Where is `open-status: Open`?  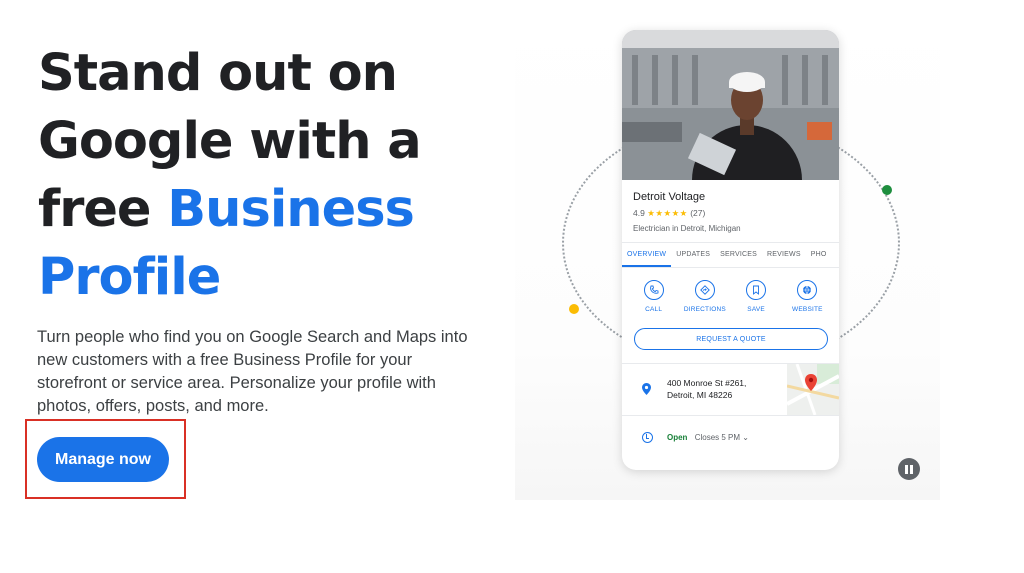
open-status: Open is located at coordinates (677, 437).